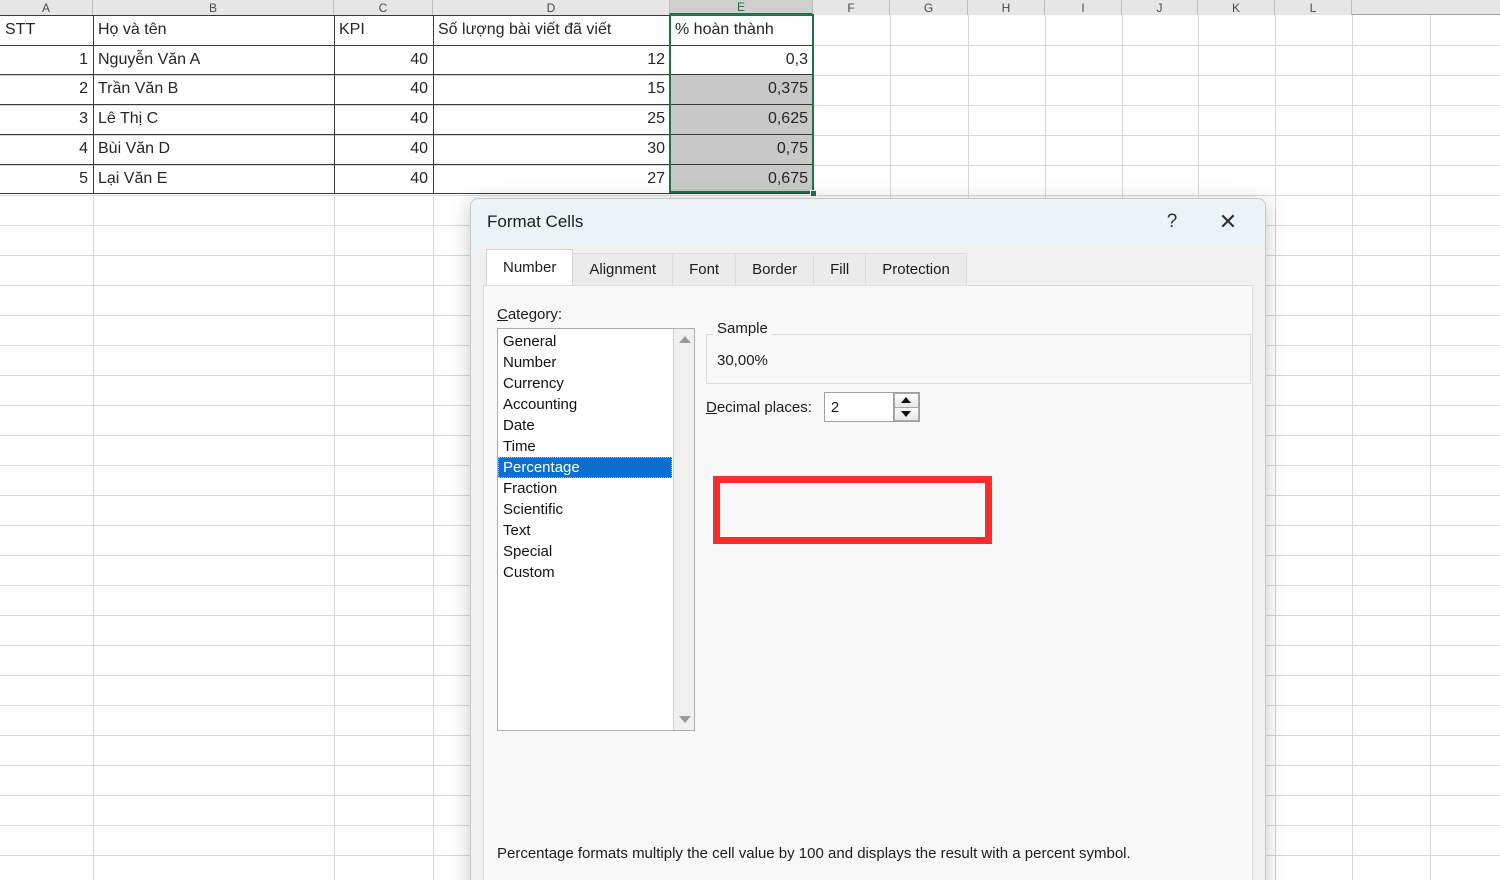 This screenshot has height=880, width=1500. Describe the element at coordinates (741, 89) in the screenshot. I see `table-cell: 0,375` at that location.